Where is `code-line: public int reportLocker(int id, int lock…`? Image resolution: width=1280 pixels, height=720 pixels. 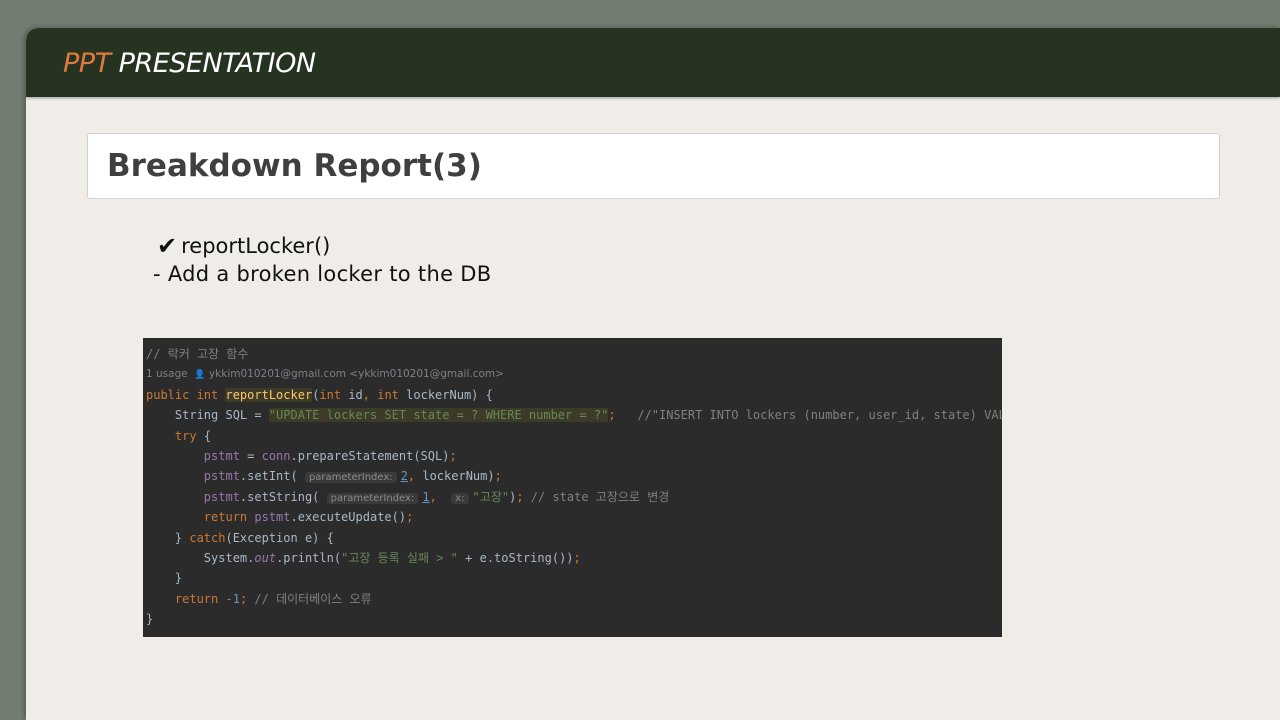
code-line: public int reportLocker(int id, int lock… is located at coordinates (319, 394).